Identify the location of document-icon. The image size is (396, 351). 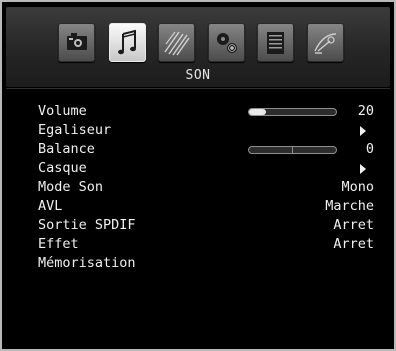
(275, 43).